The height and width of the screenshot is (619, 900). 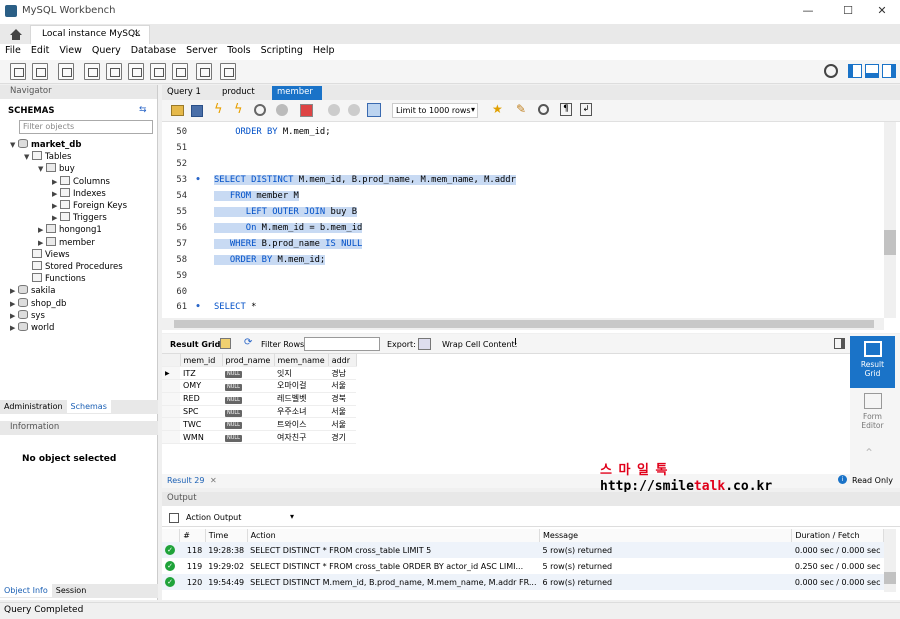 What do you see at coordinates (171, 373) in the screenshot?
I see `current-row-arrow-icon: ▶` at bounding box center [171, 373].